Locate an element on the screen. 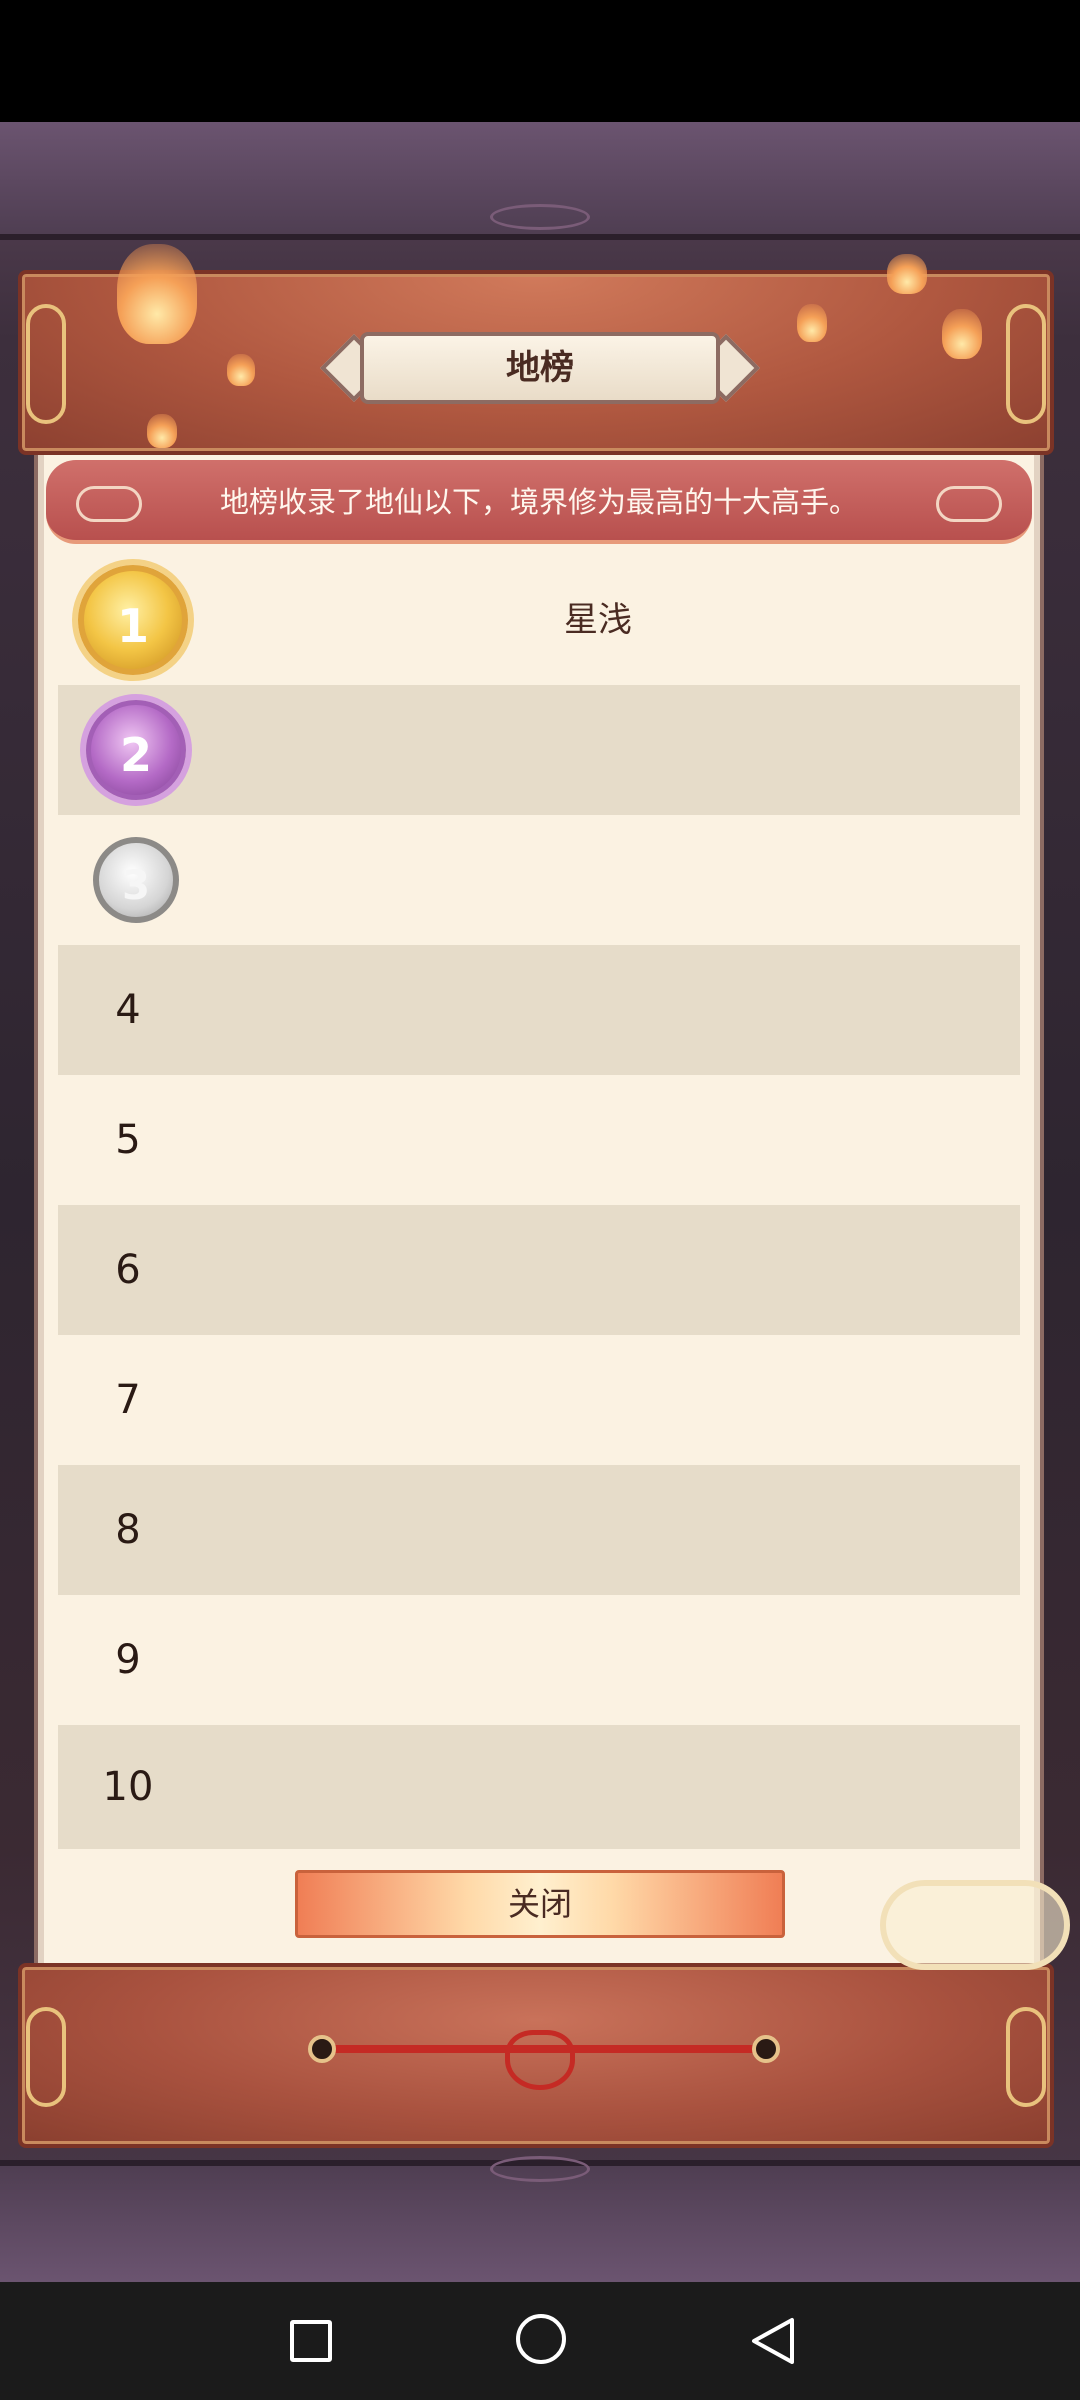 This screenshot has width=1080, height=2400. home-button is located at coordinates (540, 2341).